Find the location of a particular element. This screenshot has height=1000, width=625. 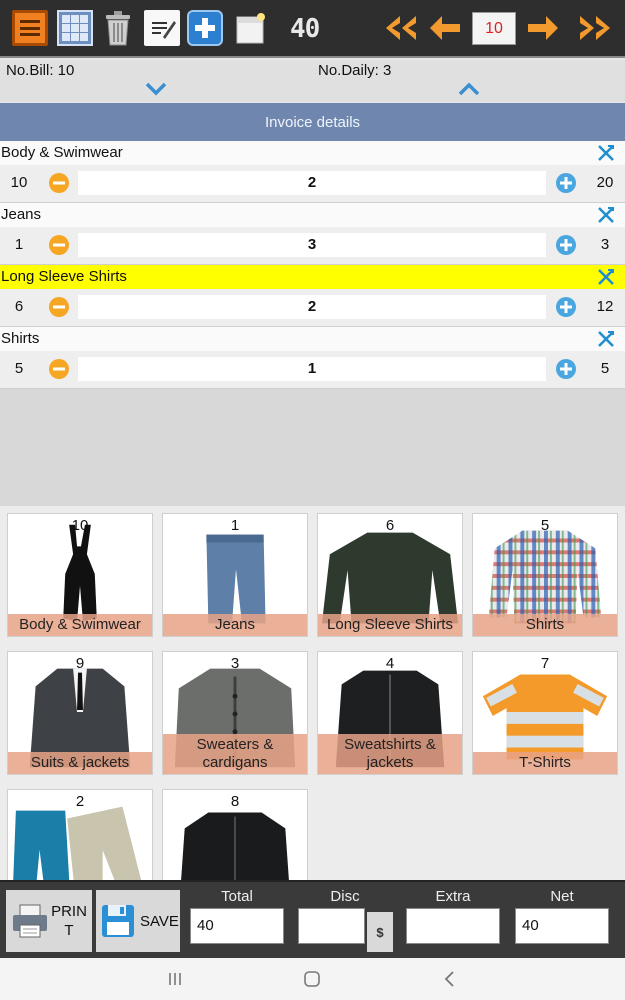

product-tile-long-sleeve-shirts: 6 Long Sleeve Shirts is located at coordinates (390, 575).